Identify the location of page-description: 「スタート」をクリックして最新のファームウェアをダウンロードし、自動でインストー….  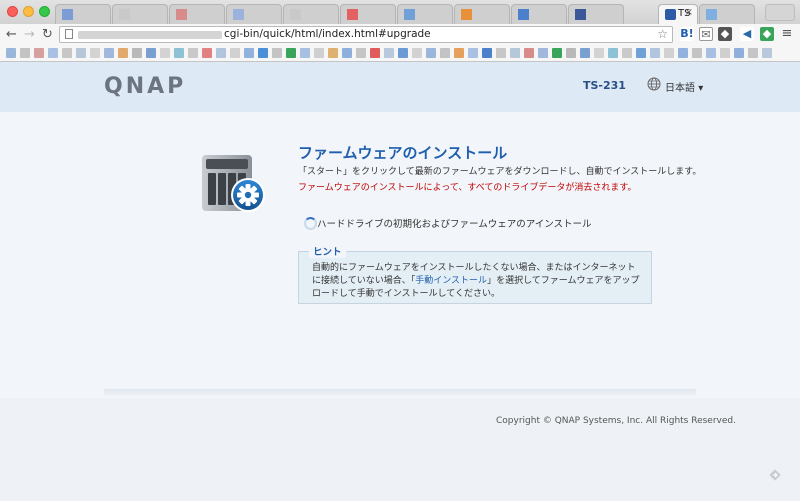
(500, 172).